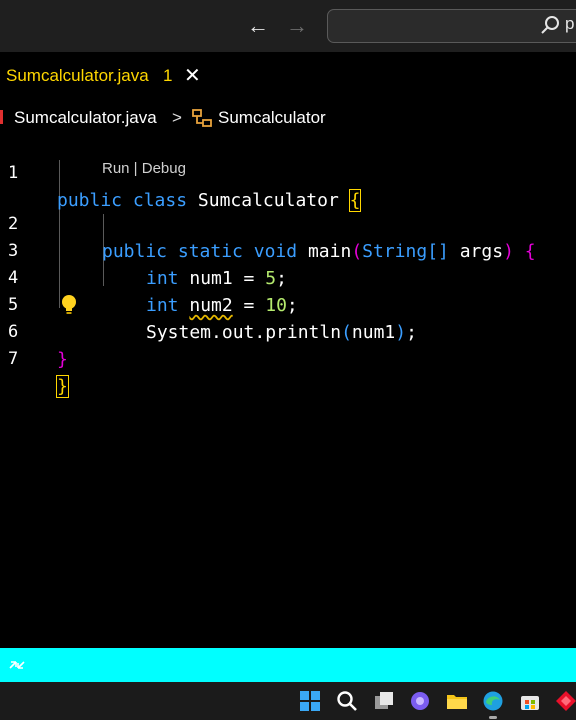  I want to click on arrow-left-icon: ←, so click(258, 26).